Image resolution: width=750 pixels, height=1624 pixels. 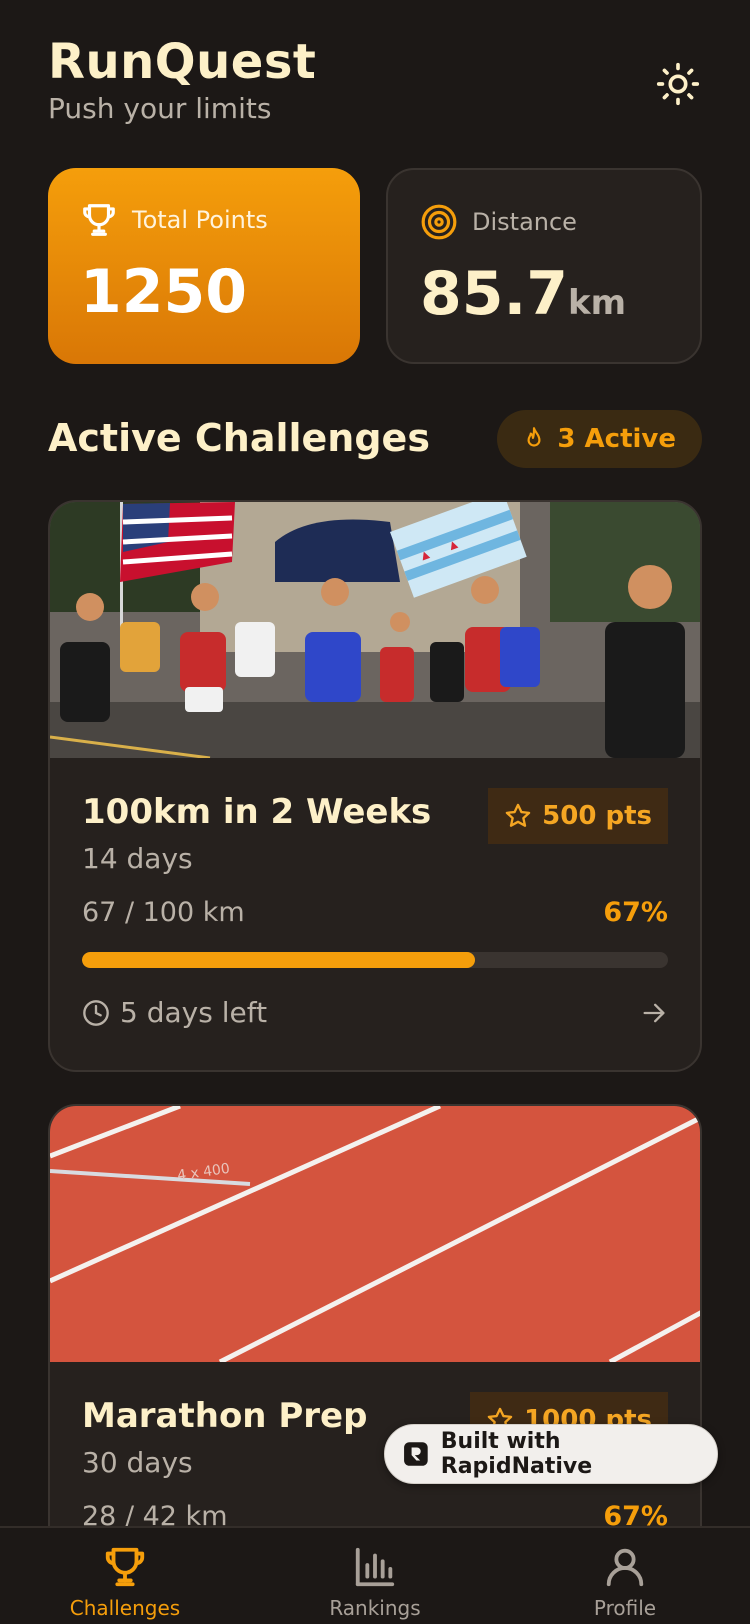 I want to click on tab-label: Challenges, so click(x=125, y=1608).